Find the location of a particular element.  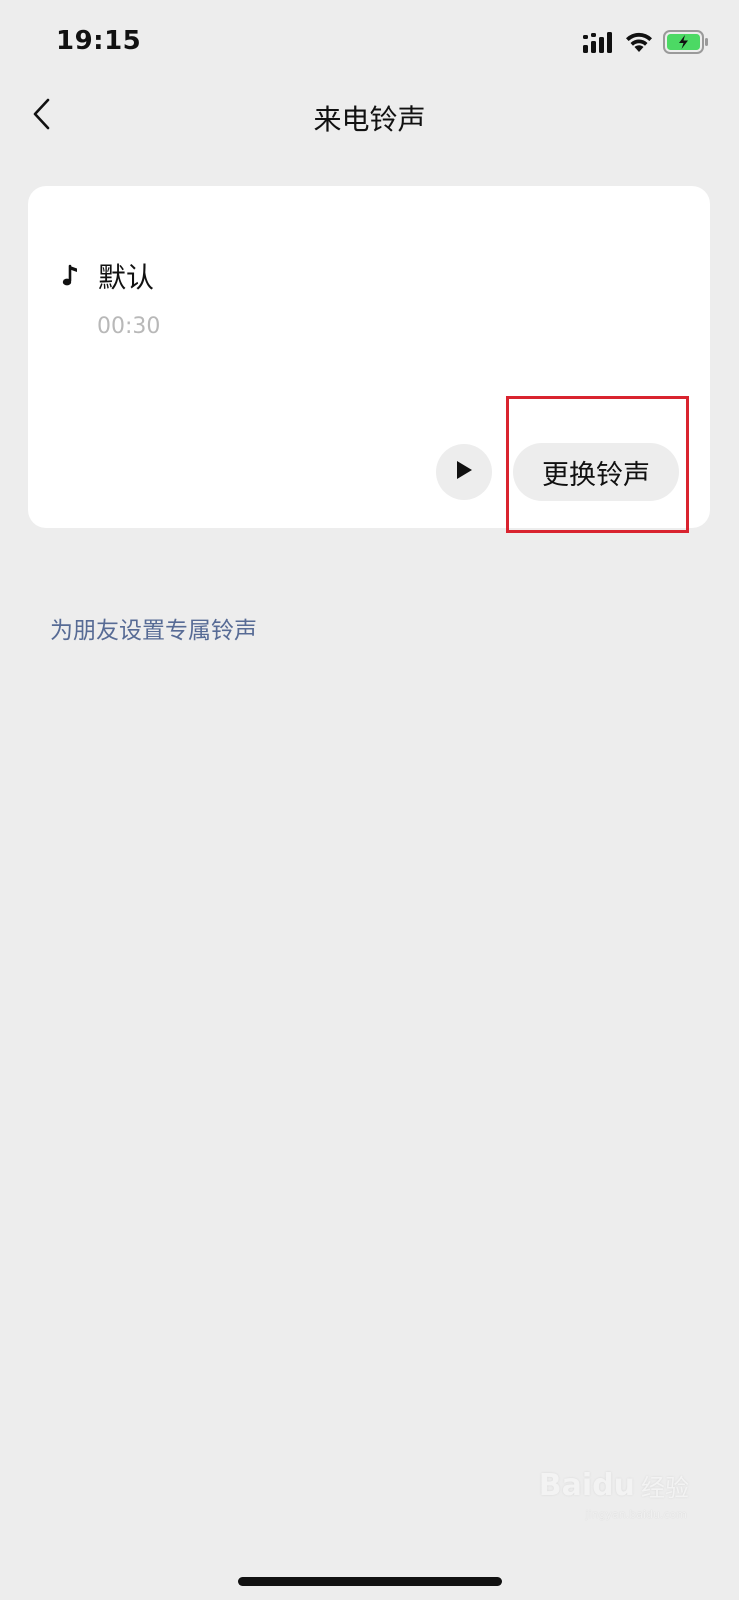

ringtone-duration: 00:30 is located at coordinates (129, 326).